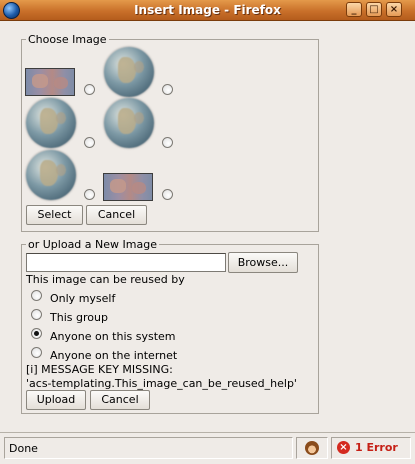  I want to click on greasemonkey-icon, so click(312, 448).